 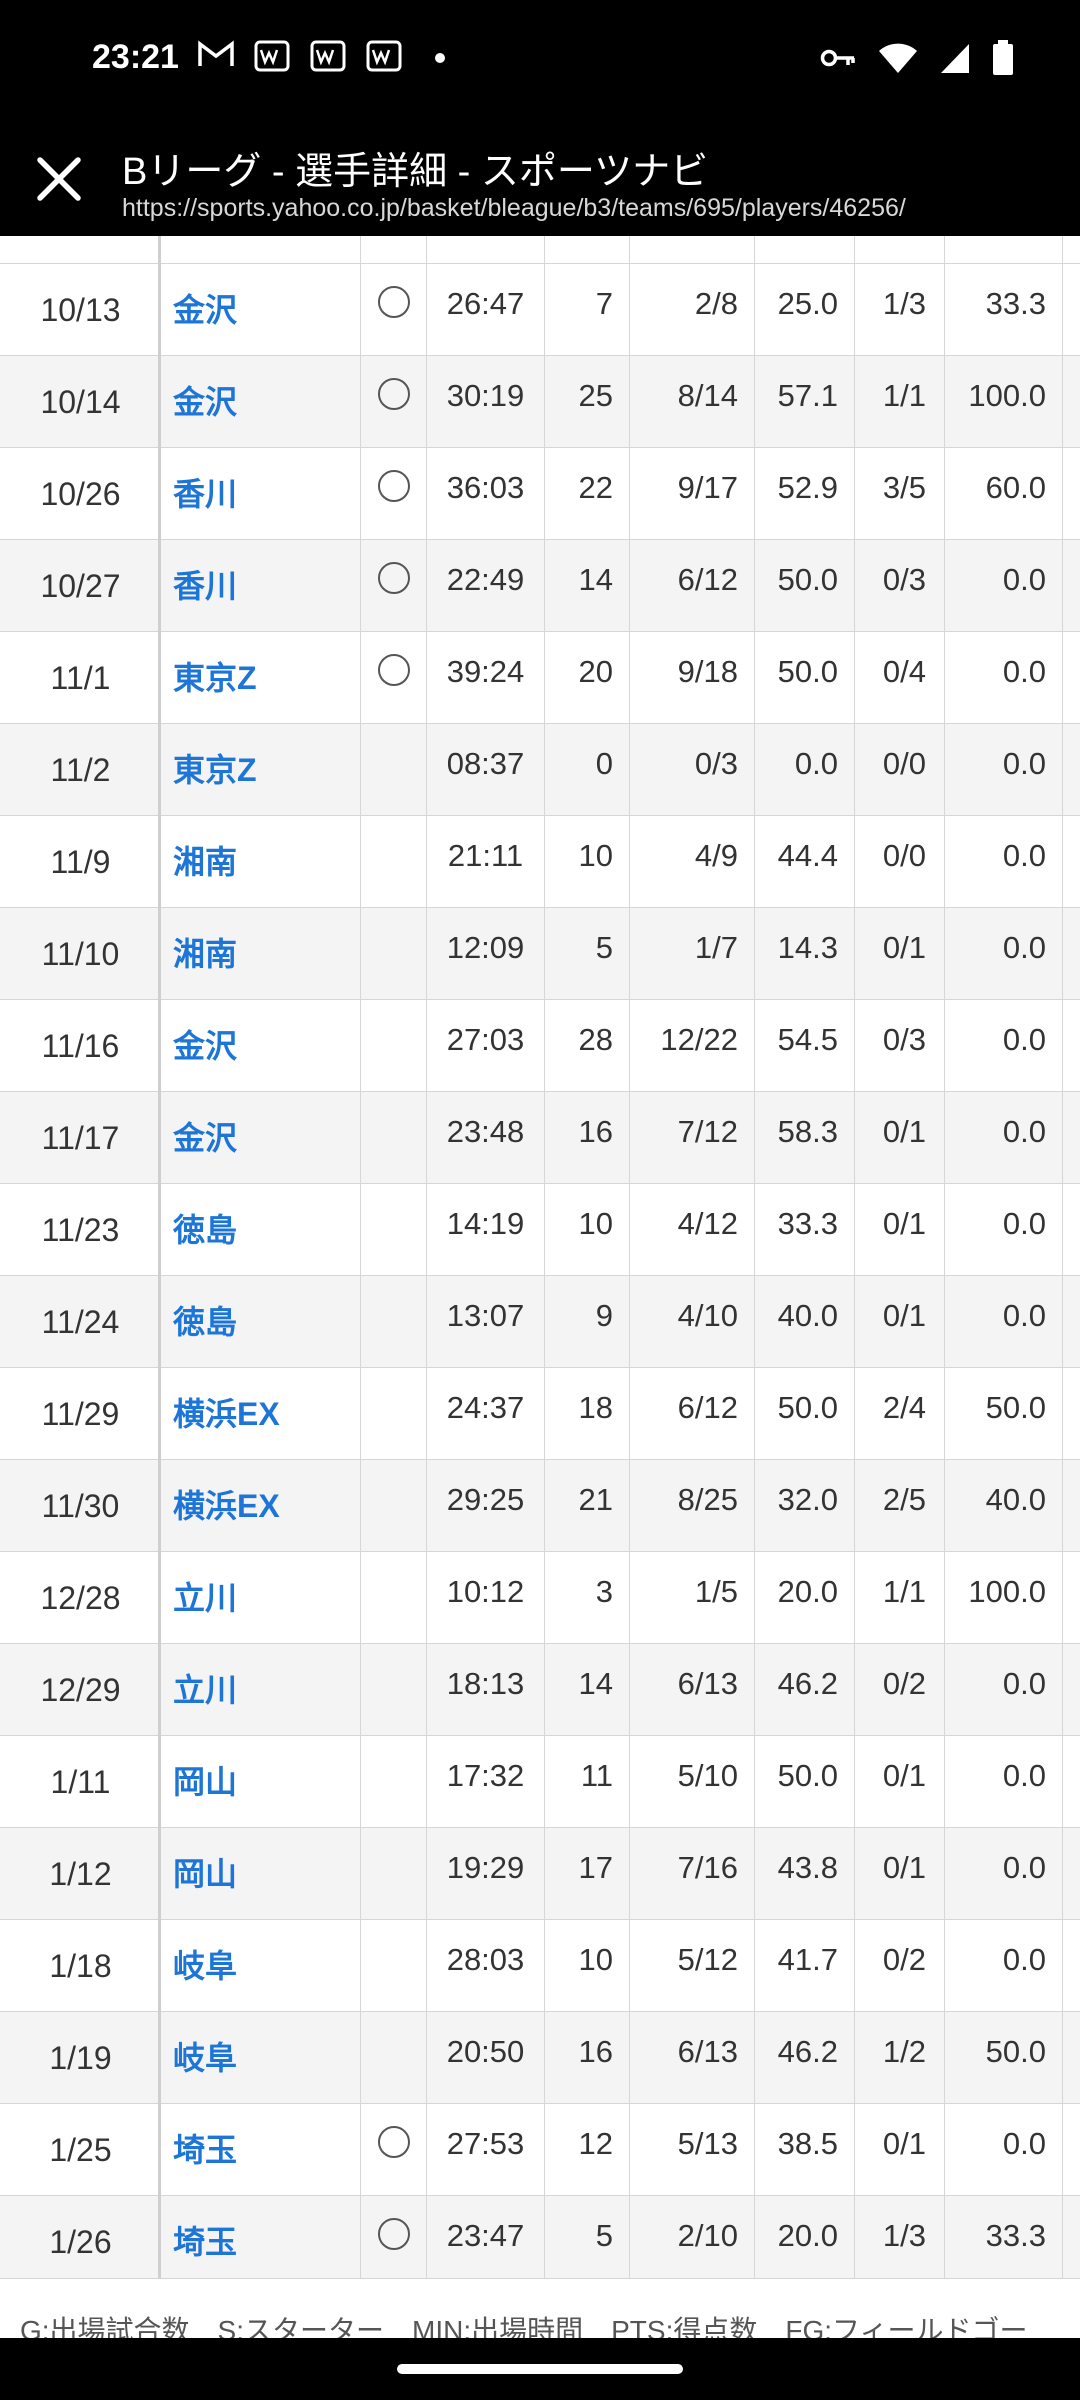 What do you see at coordinates (900, 1046) in the screenshot?
I see `three-pointers-cell: 0/3` at bounding box center [900, 1046].